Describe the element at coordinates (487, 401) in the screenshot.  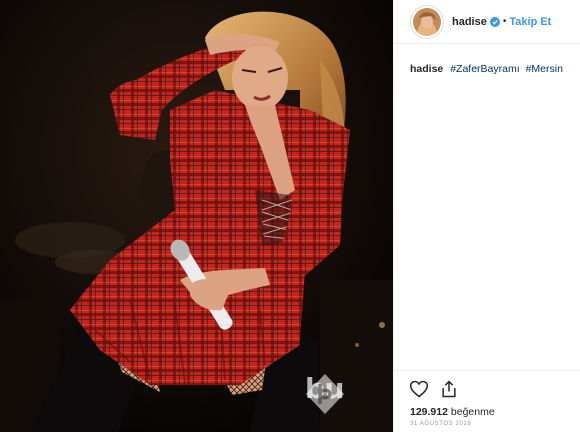
I see `post-actions: 129.912 beğenme 31 AĞUSTOS 2018` at that location.